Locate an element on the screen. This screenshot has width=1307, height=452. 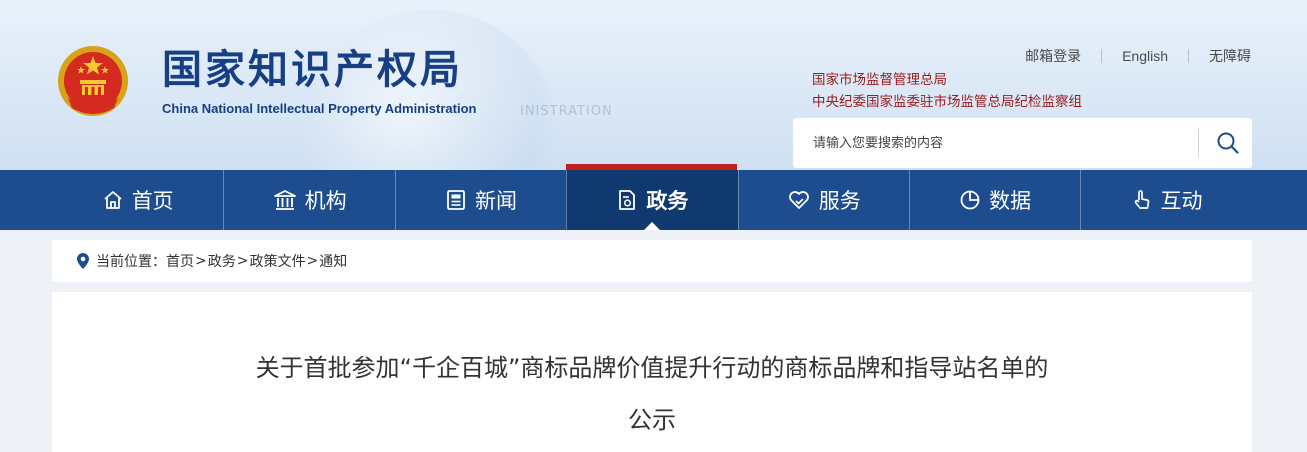
search-icon is located at coordinates (1228, 143).